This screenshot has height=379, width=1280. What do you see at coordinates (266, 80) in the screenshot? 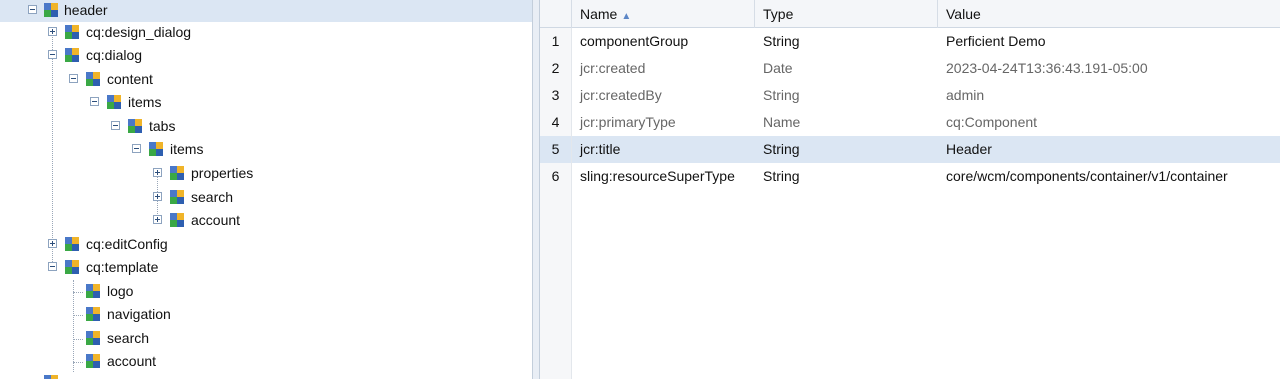
I see `tree-node-content: content` at bounding box center [266, 80].